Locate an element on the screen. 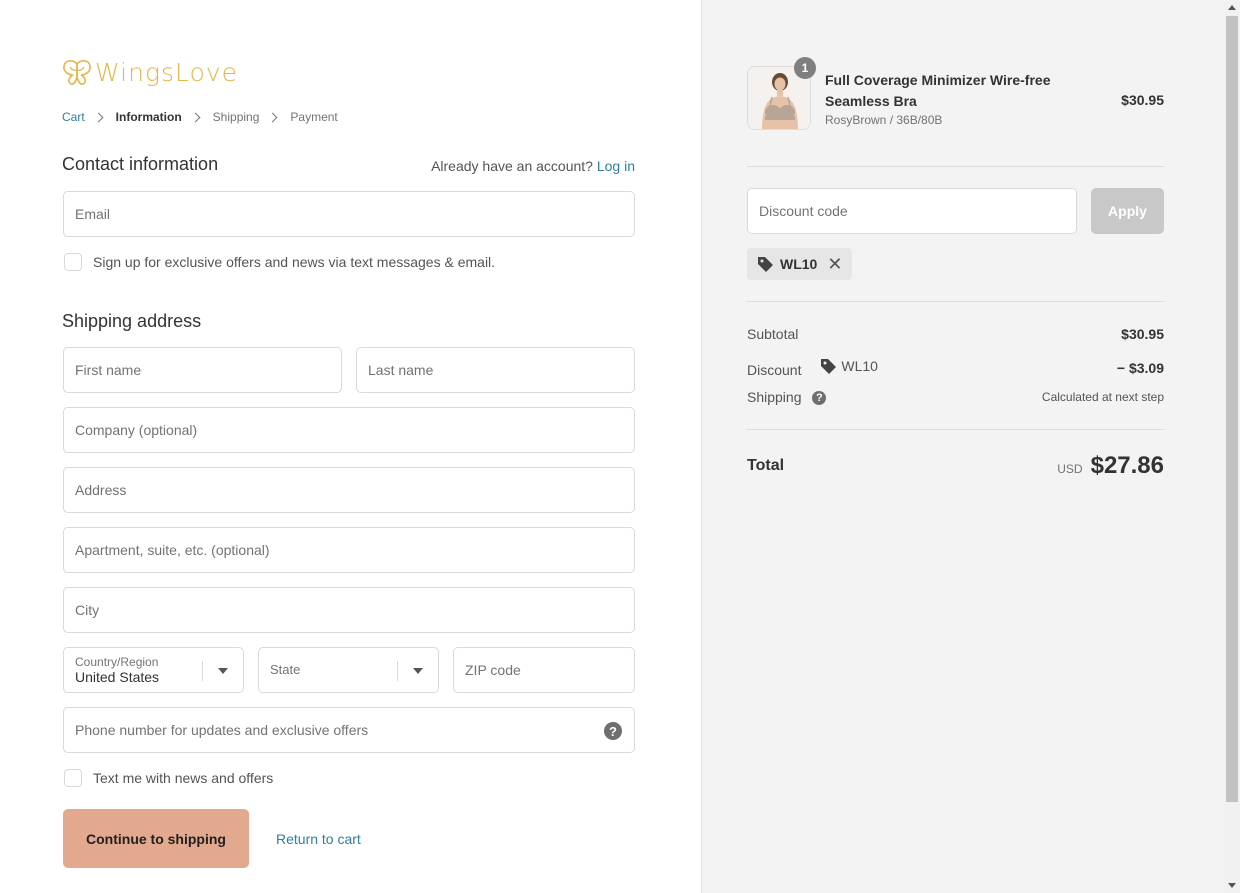  last-name-field is located at coordinates (495, 370).